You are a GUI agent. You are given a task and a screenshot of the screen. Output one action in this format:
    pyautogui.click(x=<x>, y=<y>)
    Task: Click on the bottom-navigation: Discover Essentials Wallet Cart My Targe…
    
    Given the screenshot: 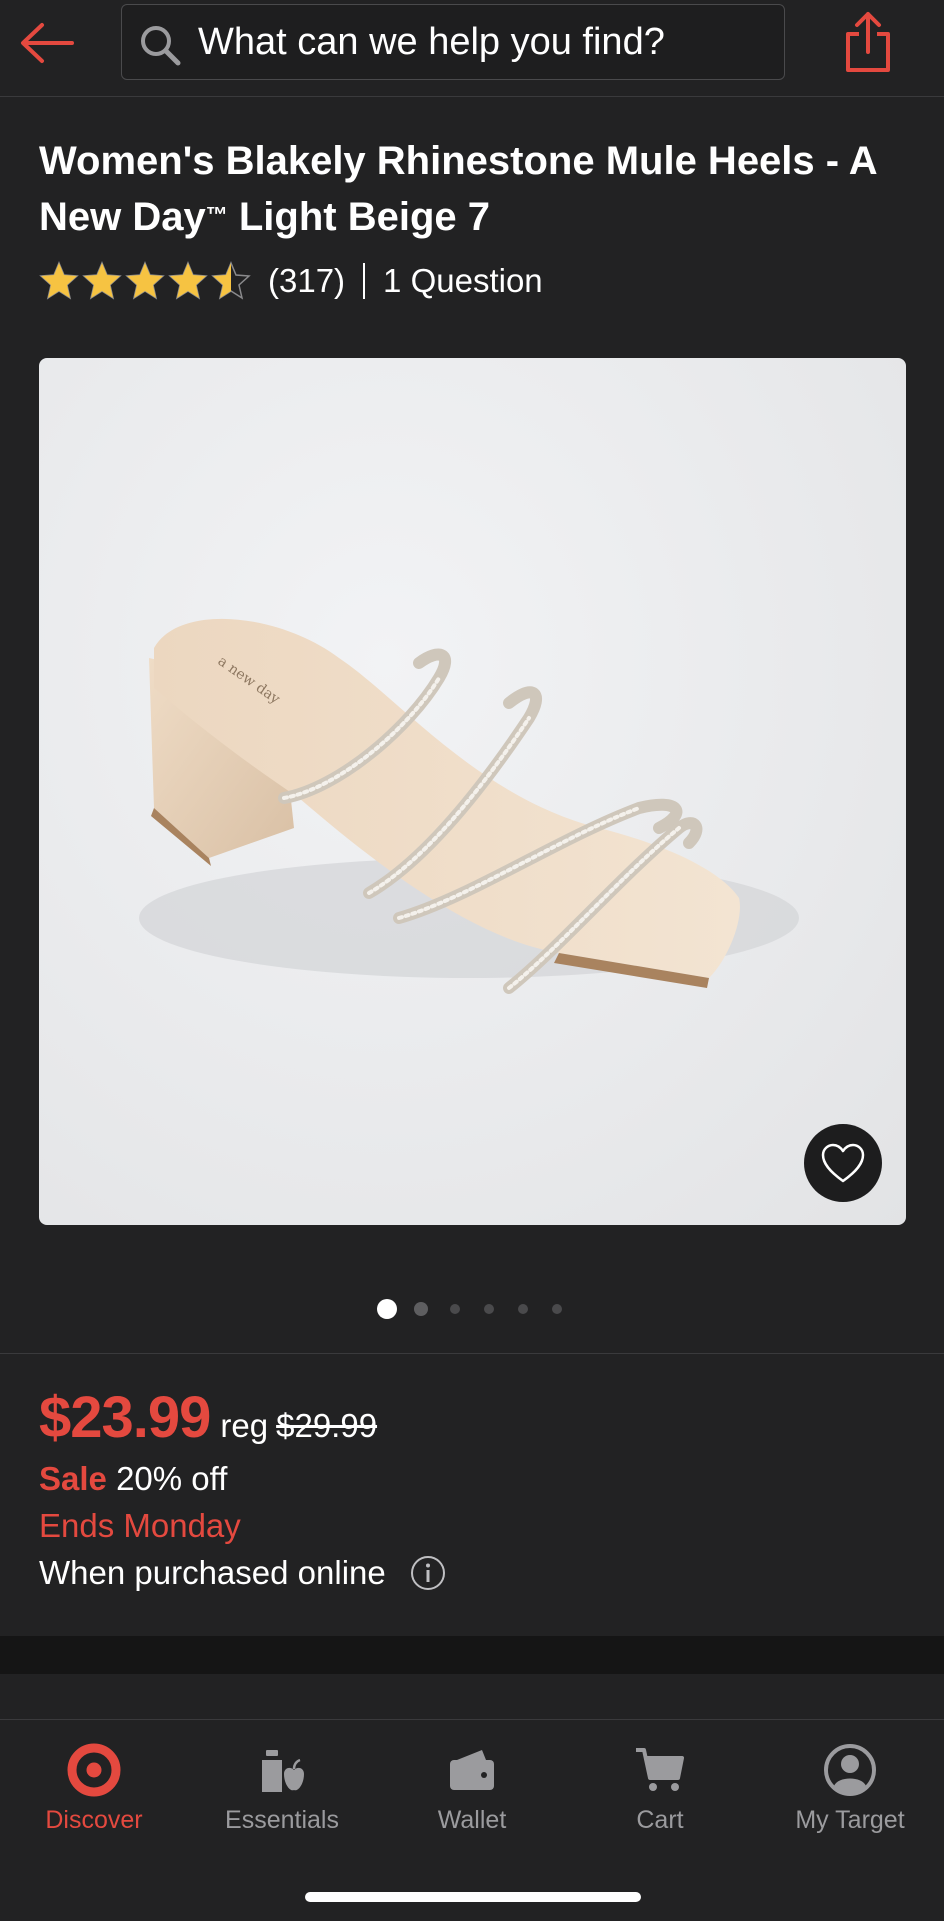 What is the action you would take?
    pyautogui.click(x=472, y=1820)
    